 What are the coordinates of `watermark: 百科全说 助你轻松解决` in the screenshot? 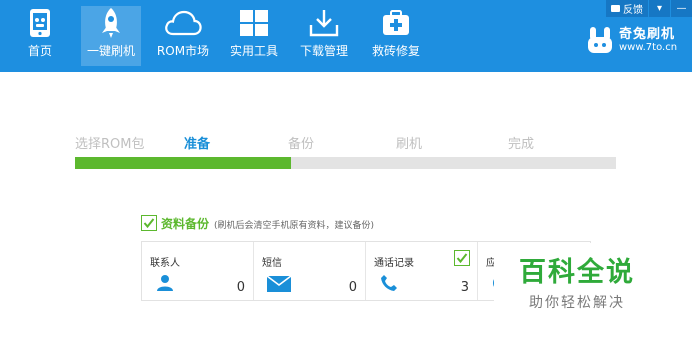 It's located at (577, 285).